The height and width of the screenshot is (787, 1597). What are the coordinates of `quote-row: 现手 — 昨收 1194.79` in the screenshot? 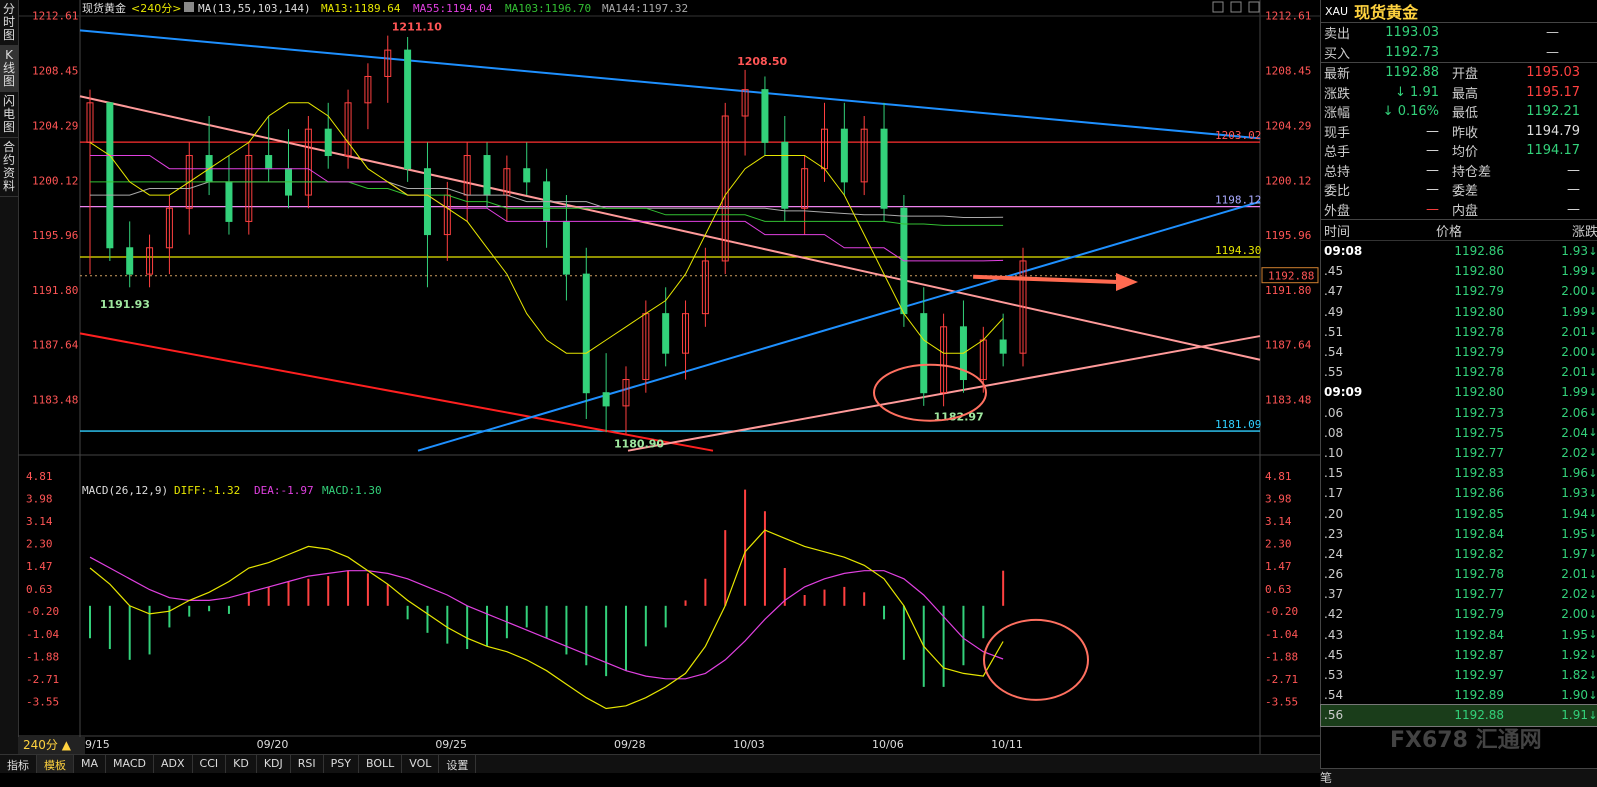 It's located at (1459, 132).